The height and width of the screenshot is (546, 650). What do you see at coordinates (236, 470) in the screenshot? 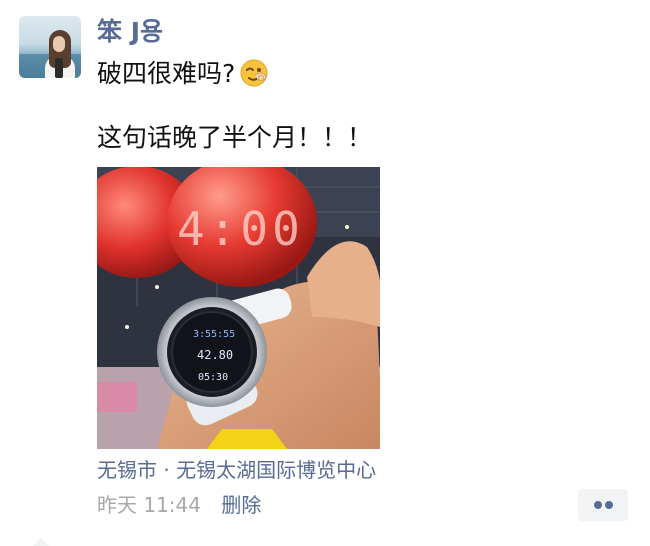
I see `location-link: 无锡市 · 无锡太湖国际博览中心` at bounding box center [236, 470].